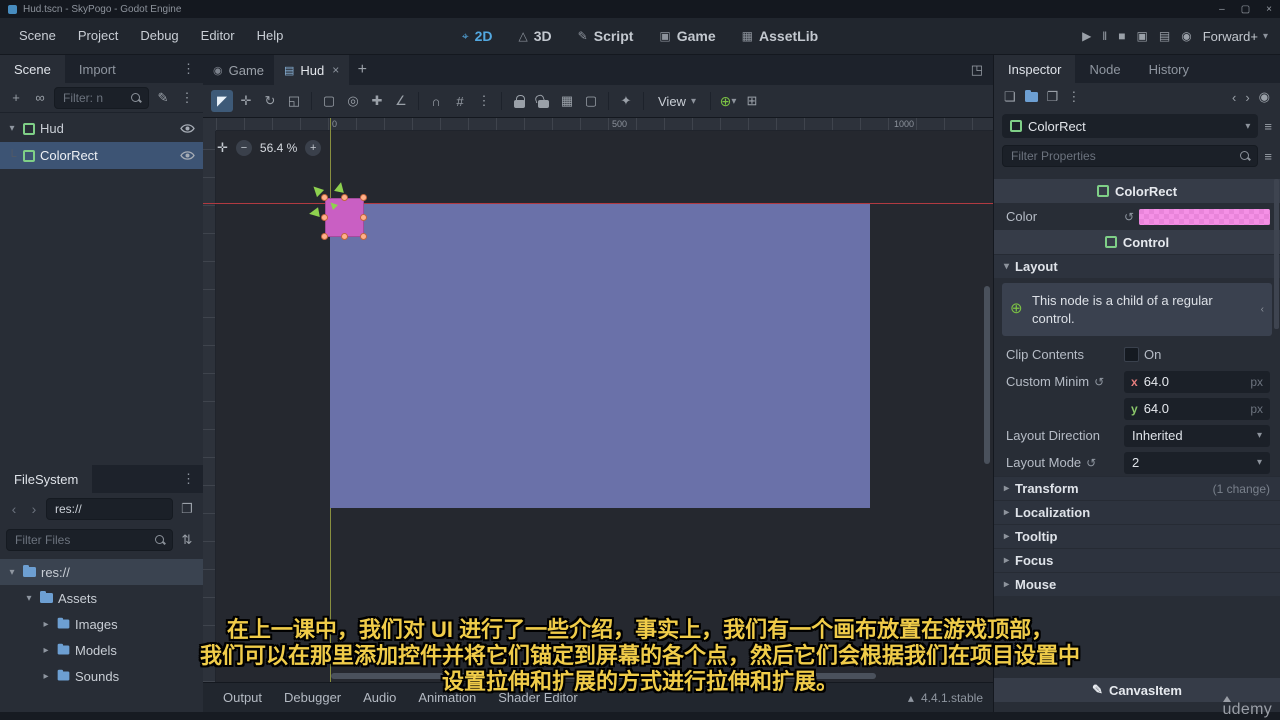 The height and width of the screenshot is (720, 1280). I want to click on min-size-x-field: x 64.0 px, so click(1197, 381).